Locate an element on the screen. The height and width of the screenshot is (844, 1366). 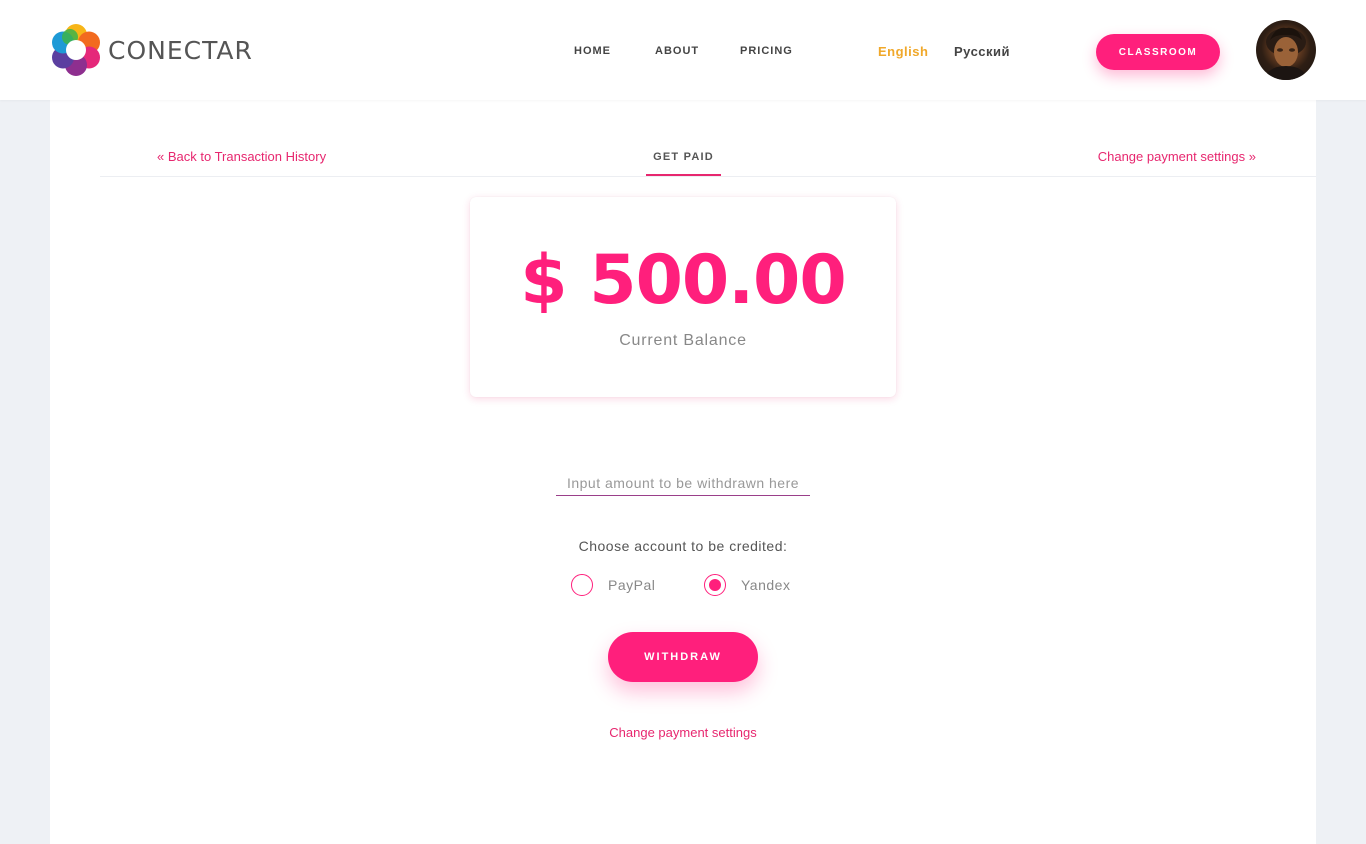
nav-about: ABOUT is located at coordinates (677, 51).